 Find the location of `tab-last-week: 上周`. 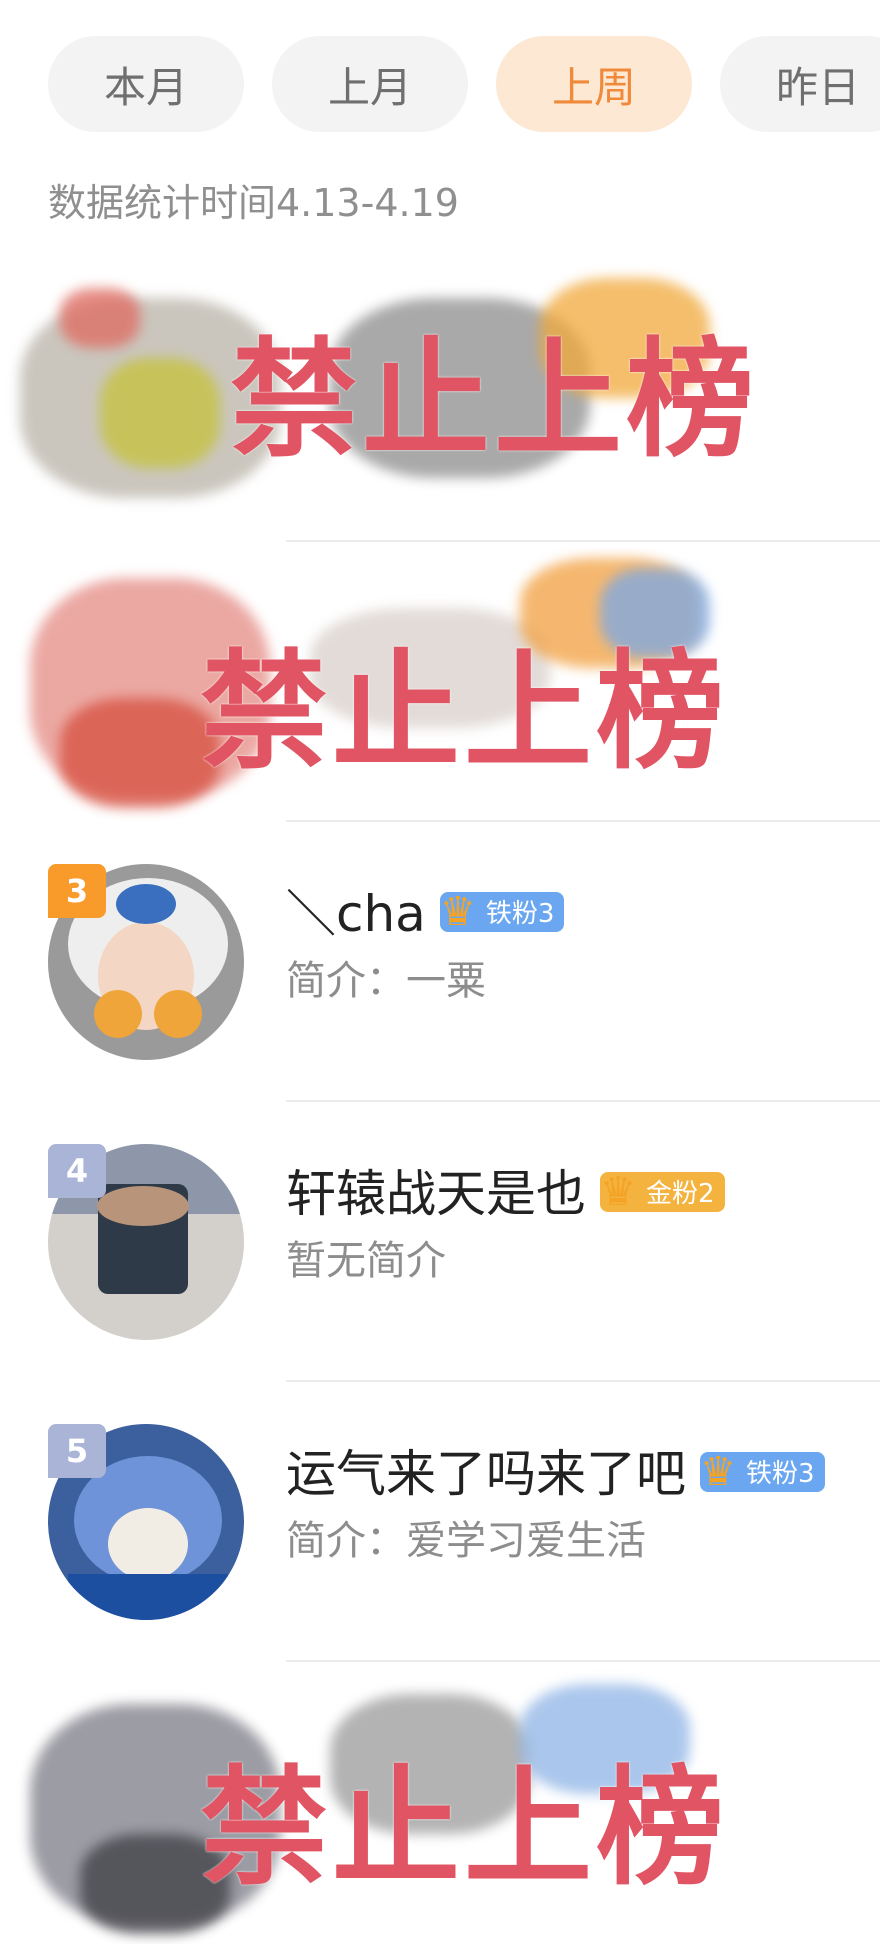

tab-last-week: 上周 is located at coordinates (594, 84).